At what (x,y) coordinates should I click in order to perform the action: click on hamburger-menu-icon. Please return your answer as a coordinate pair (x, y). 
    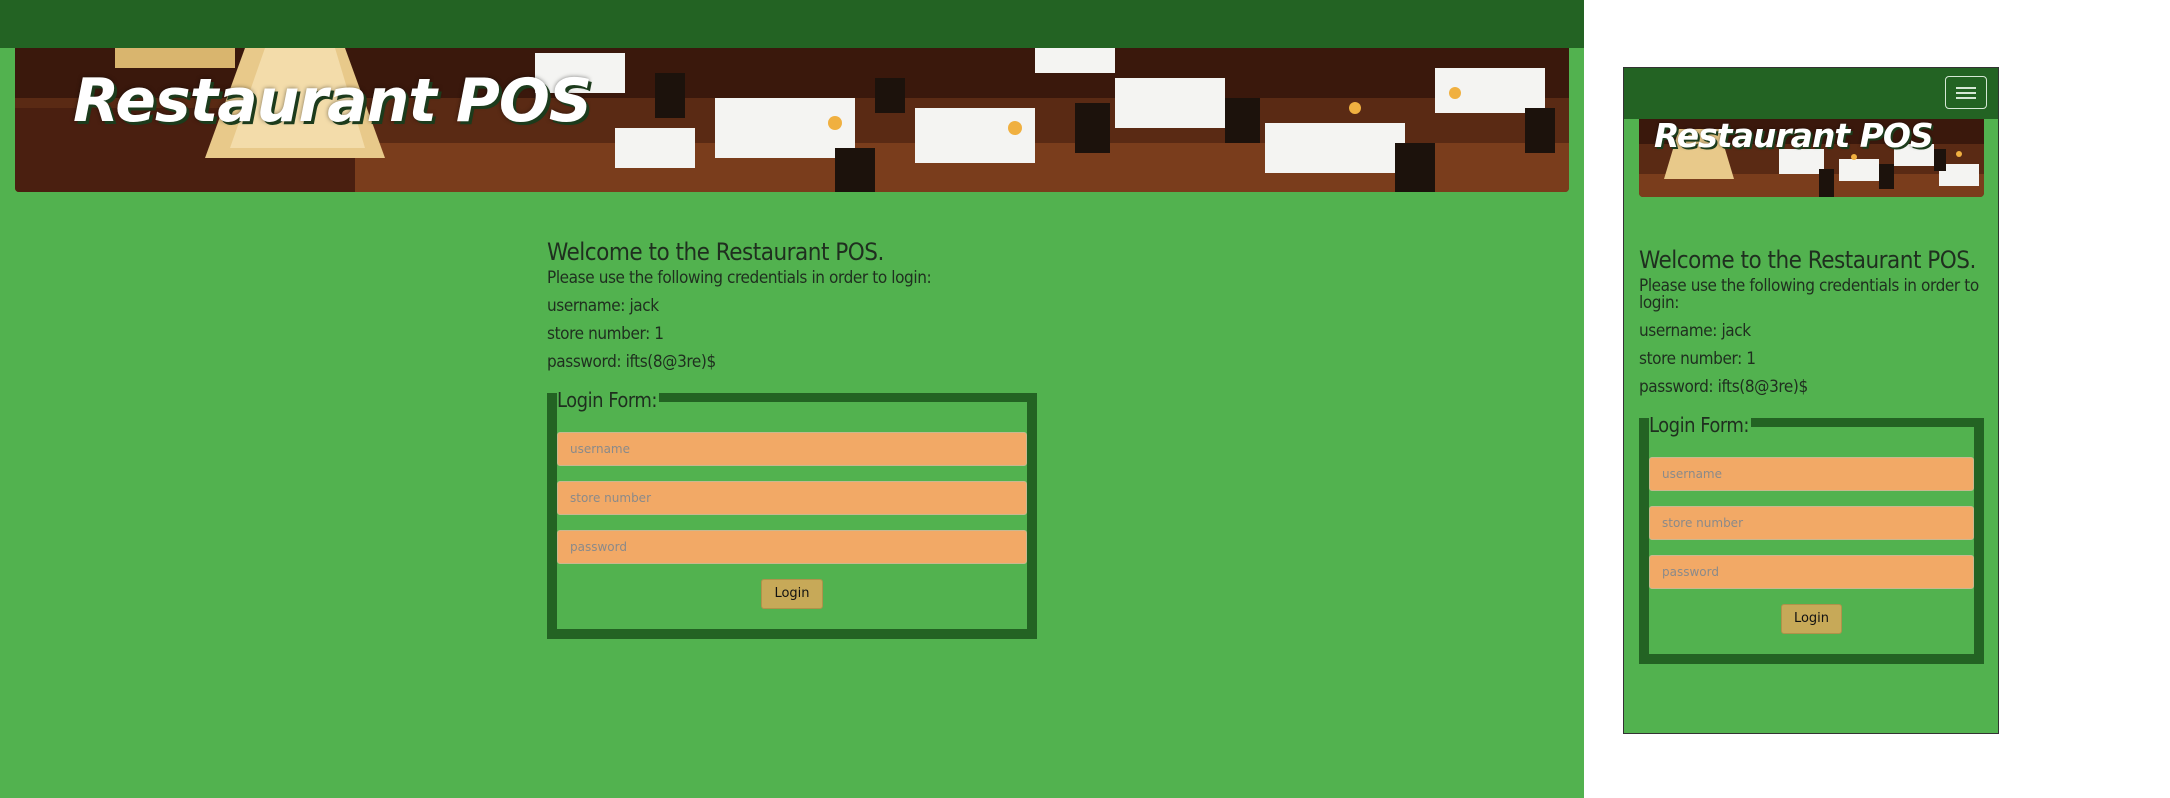
    Looking at the image, I should click on (1966, 92).